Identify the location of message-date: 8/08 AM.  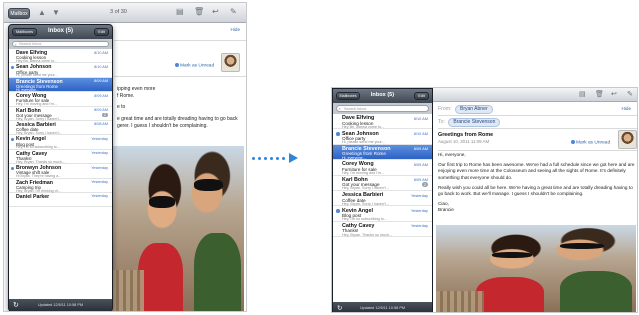
(101, 124).